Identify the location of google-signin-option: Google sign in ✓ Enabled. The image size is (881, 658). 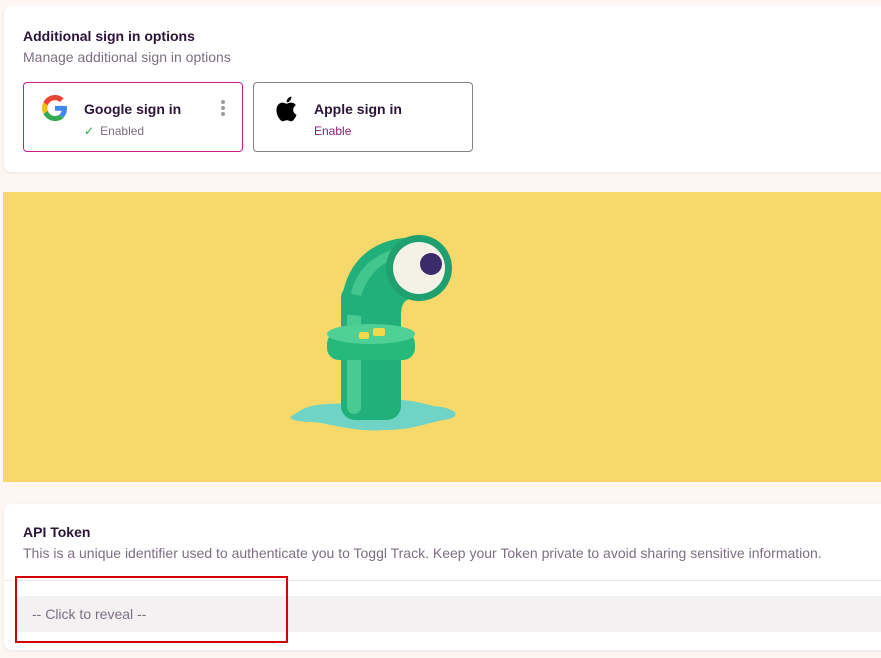
(133, 117).